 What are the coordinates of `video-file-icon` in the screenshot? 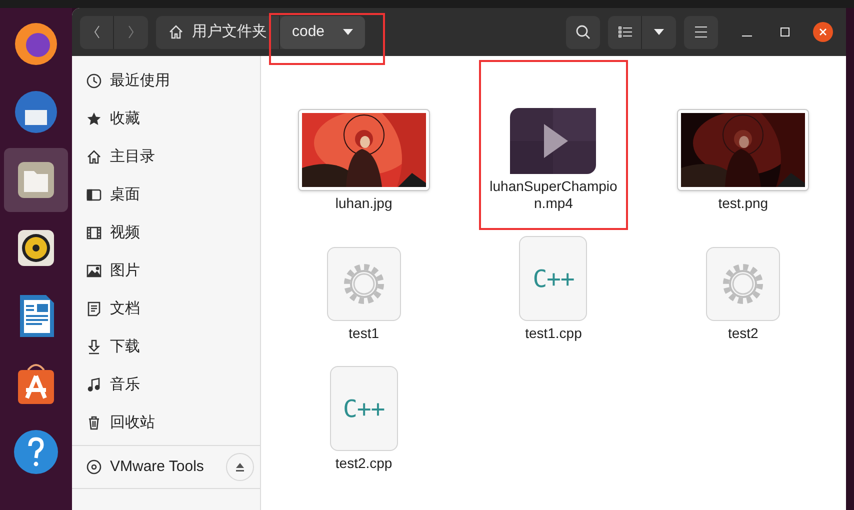 It's located at (553, 141).